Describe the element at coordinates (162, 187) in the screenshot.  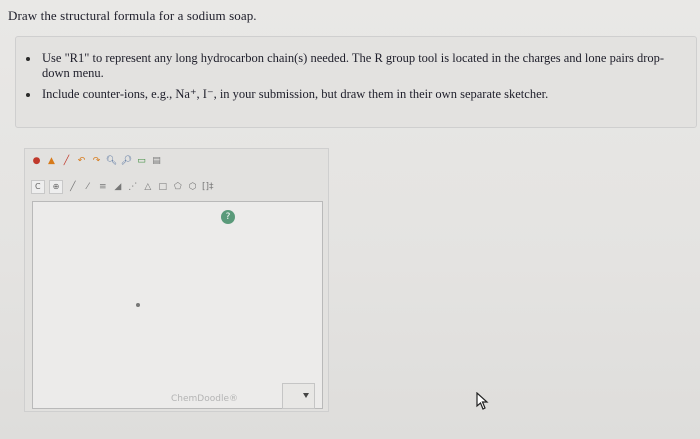
I see `ring-4-icon: □` at that location.